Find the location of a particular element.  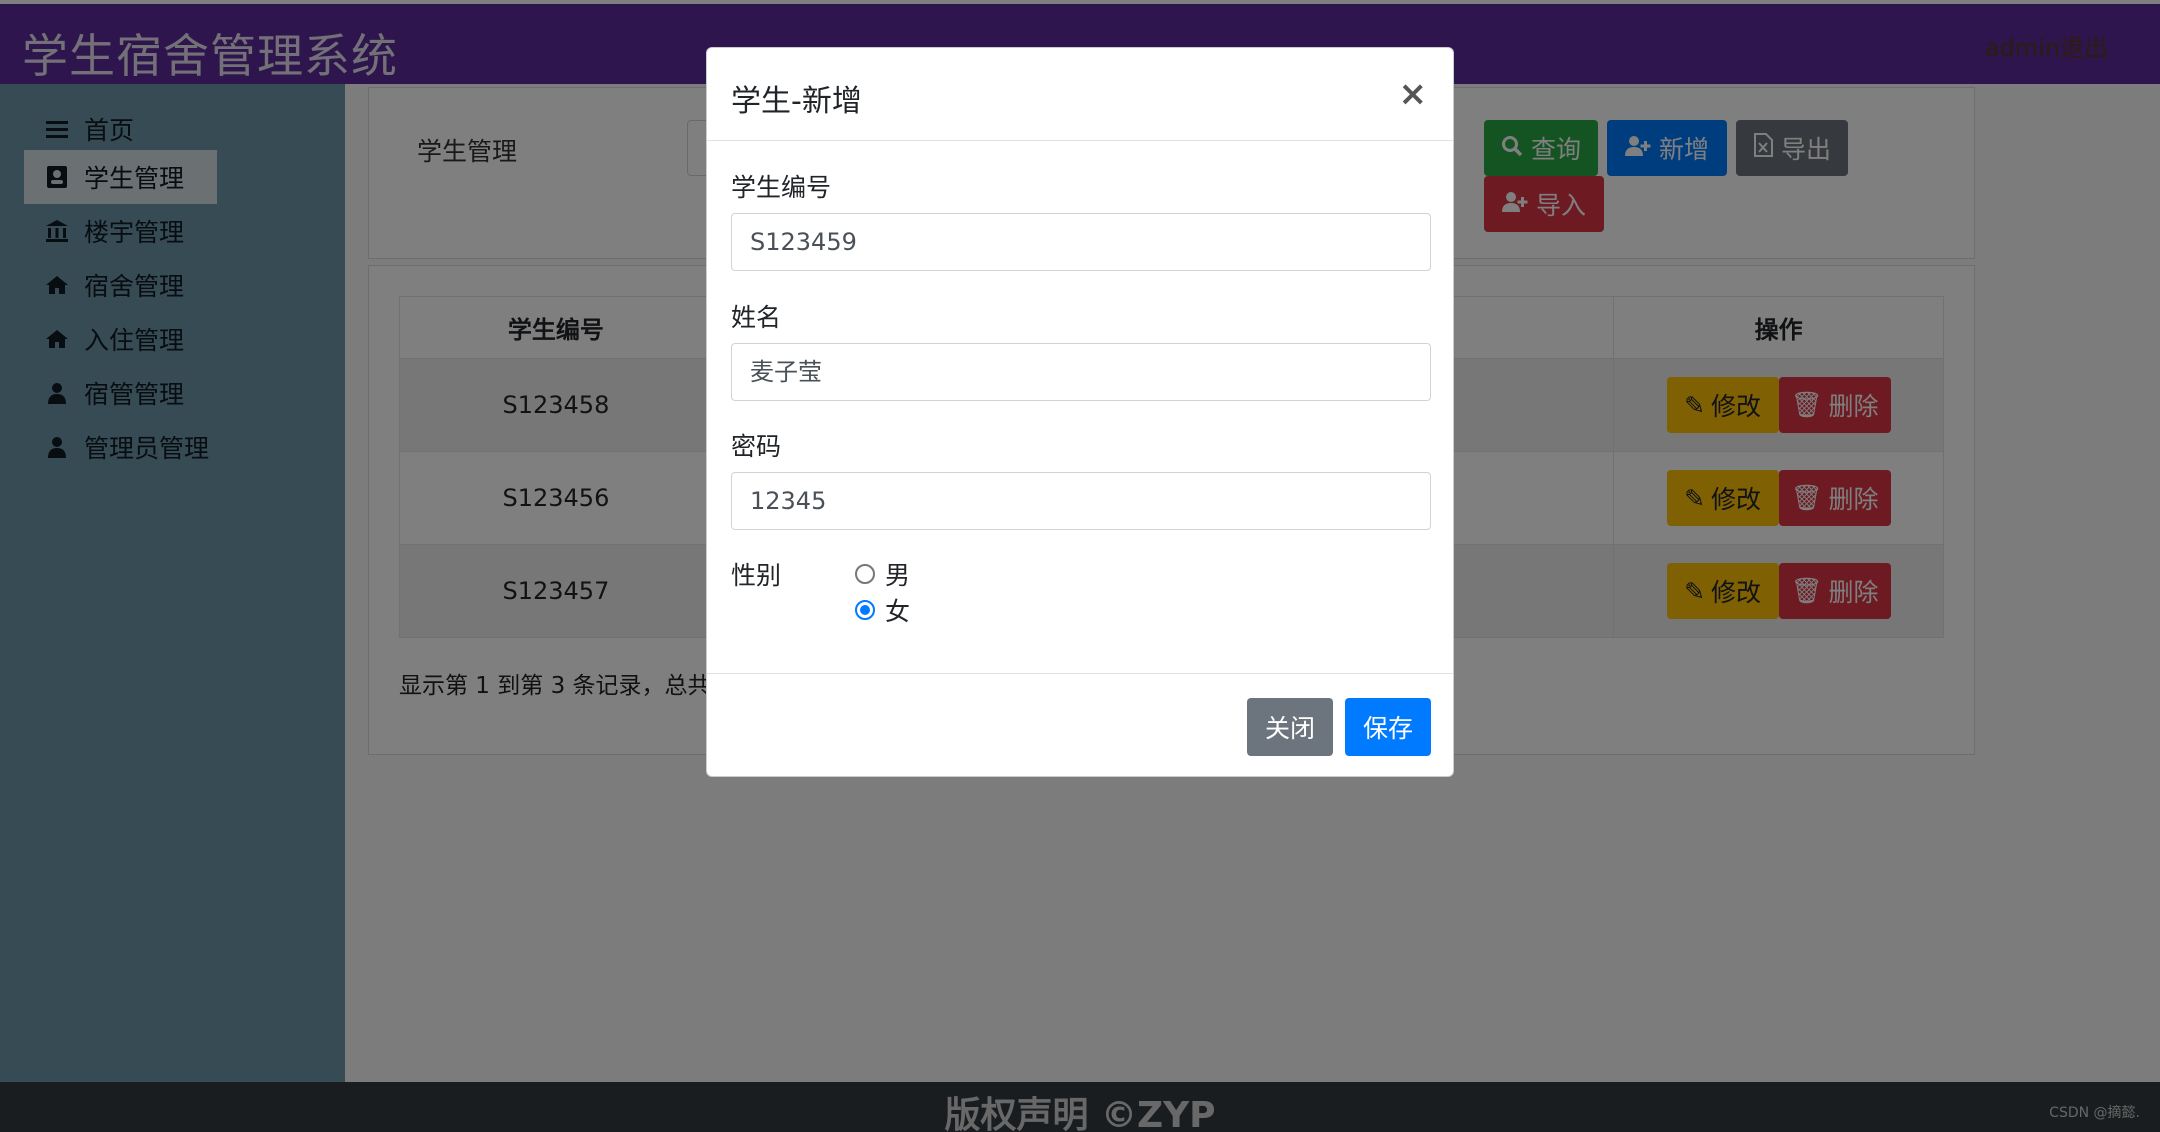

modal-footer: 关闭 保存 is located at coordinates (1080, 725).